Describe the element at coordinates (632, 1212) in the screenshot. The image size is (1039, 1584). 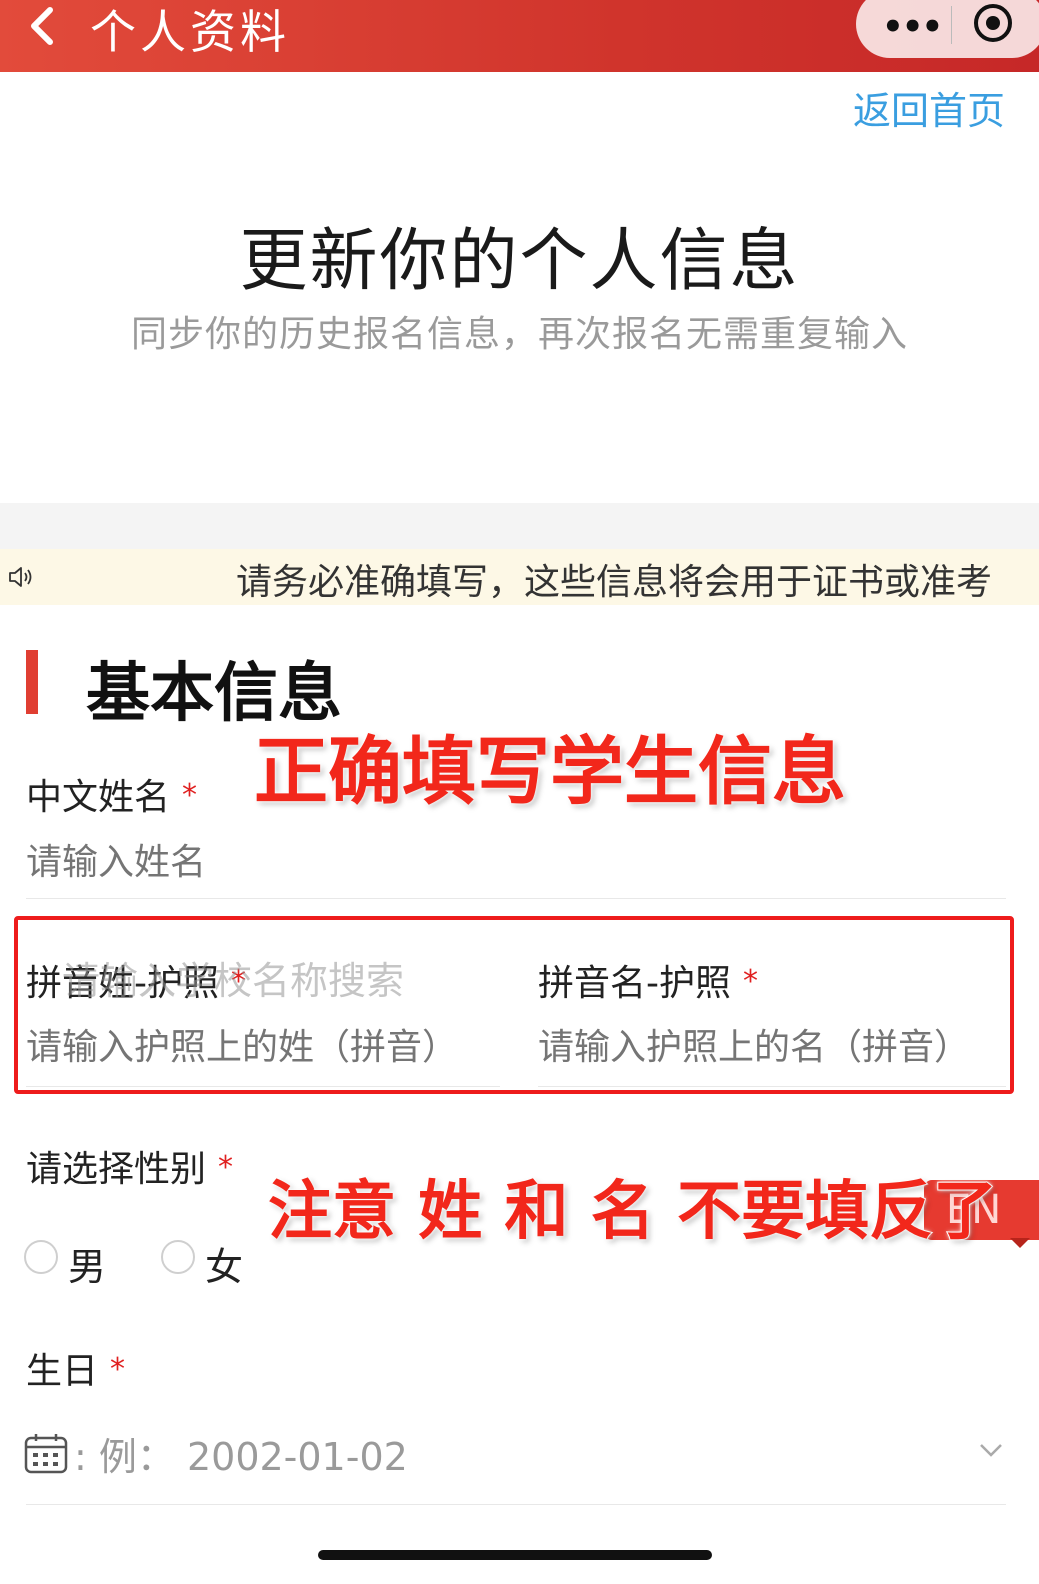
I see `annotation-bottom: 注意 姓 和 名 不要填反了` at that location.